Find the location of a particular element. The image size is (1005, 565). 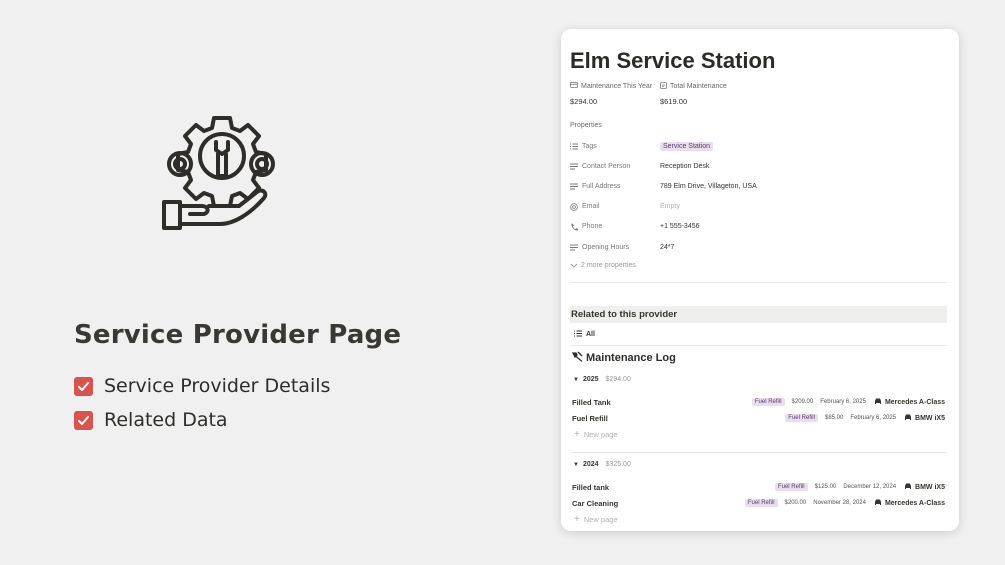

checklist-item: Service Provider Details is located at coordinates (202, 386).